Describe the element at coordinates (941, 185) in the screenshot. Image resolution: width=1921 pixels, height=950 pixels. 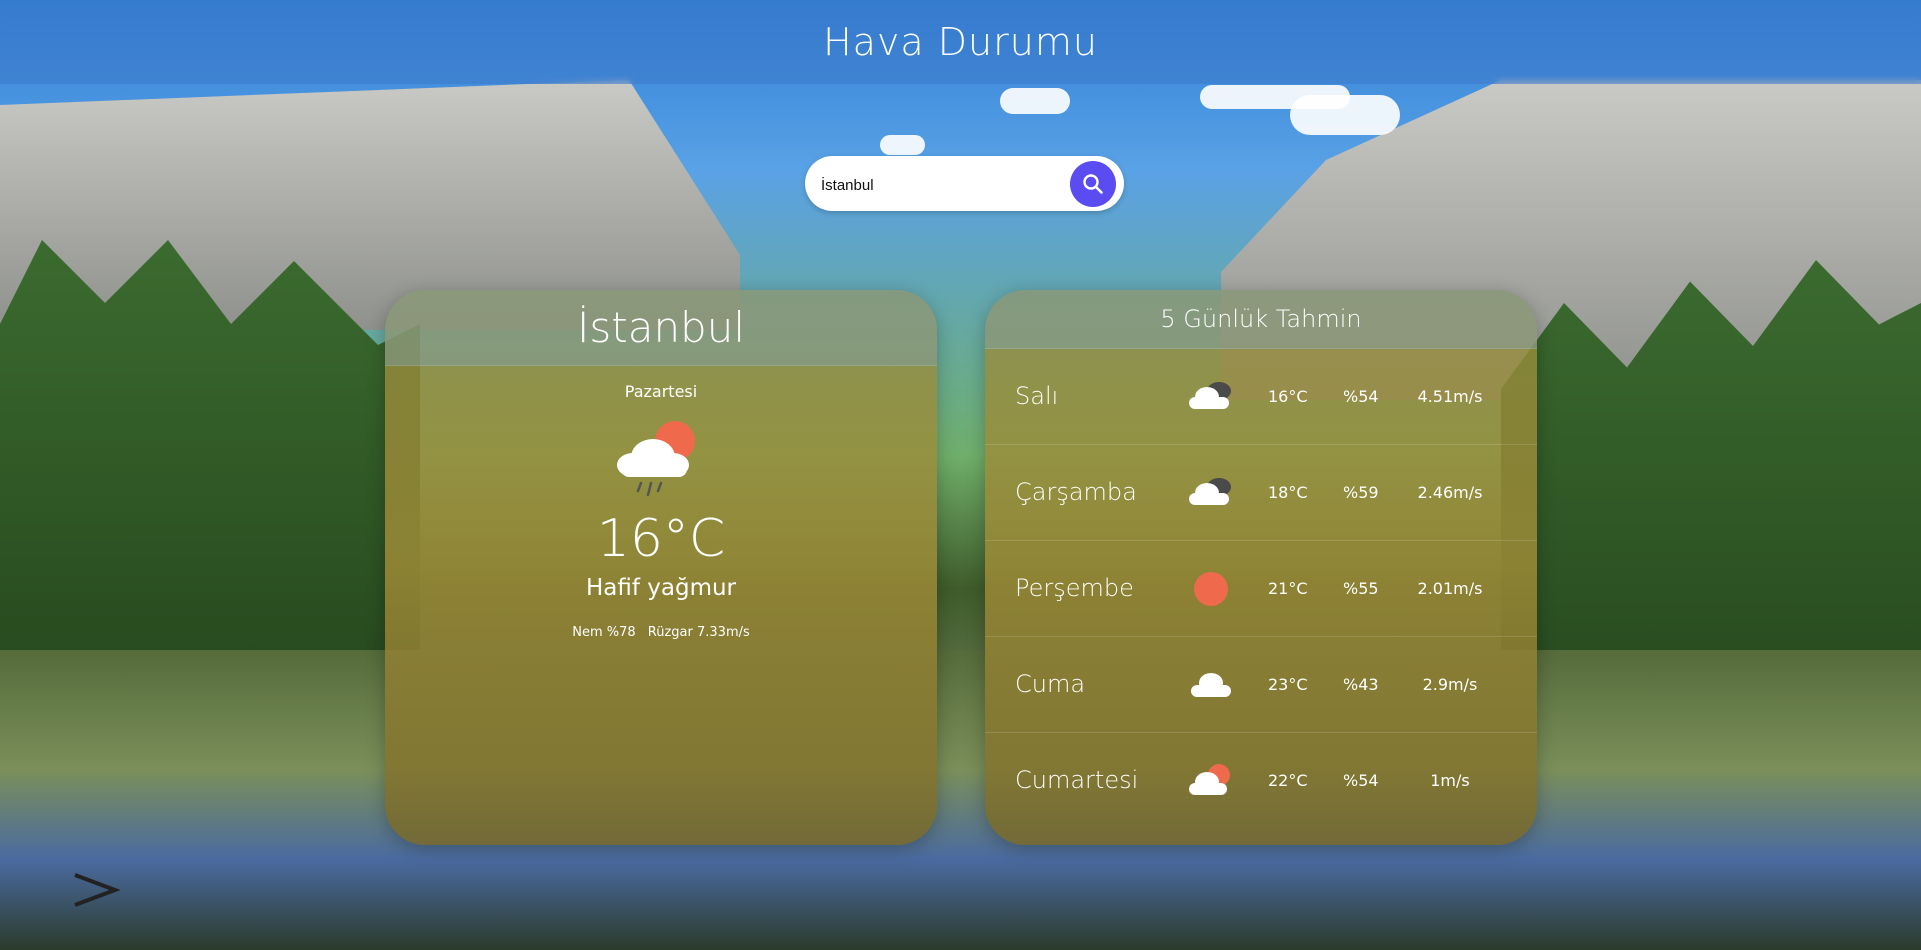
I see `search-input` at that location.